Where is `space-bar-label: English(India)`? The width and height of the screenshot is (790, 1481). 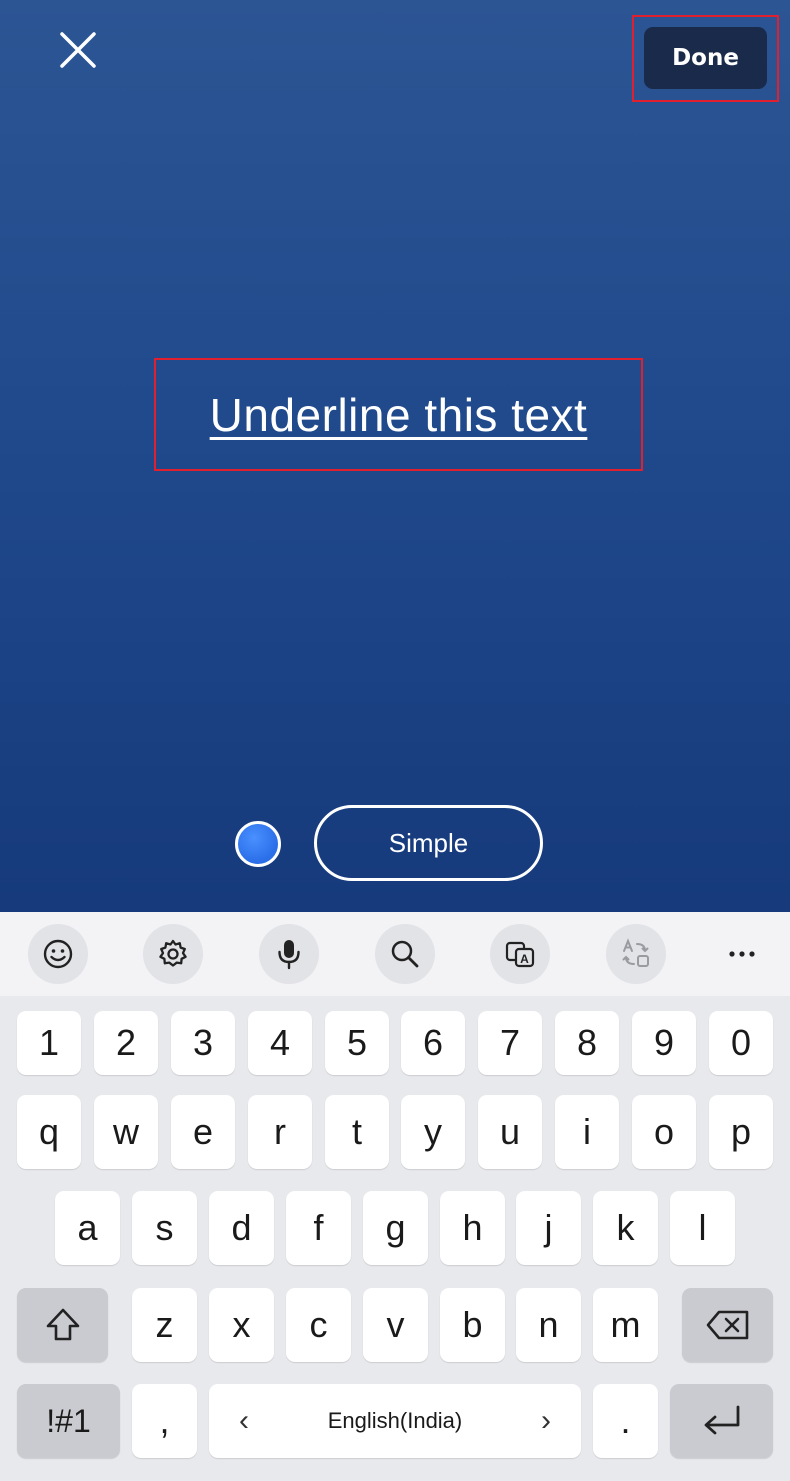
space-bar-label: English(India) is located at coordinates (395, 1420).